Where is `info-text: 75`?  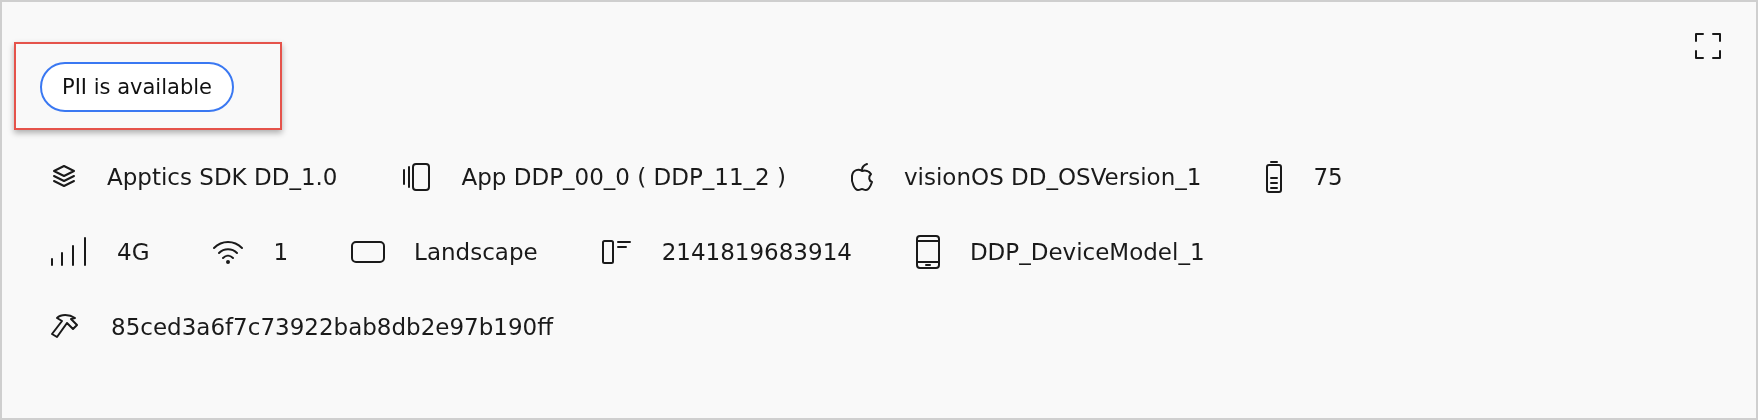
info-text: 75 is located at coordinates (1328, 177).